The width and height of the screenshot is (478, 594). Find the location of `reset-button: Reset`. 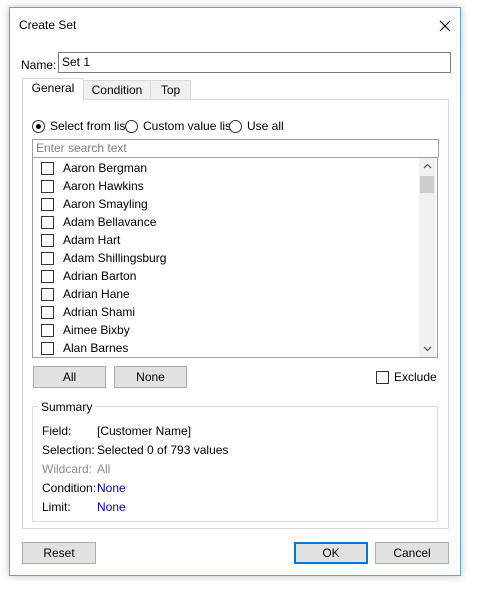

reset-button: Reset is located at coordinates (59, 553).